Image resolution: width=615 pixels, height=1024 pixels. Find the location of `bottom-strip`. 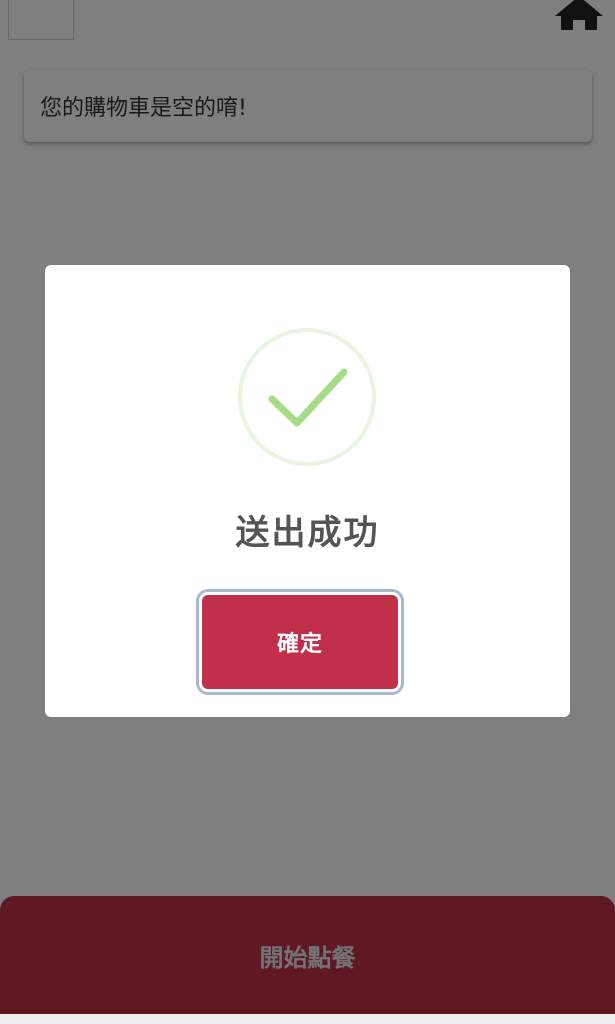

bottom-strip is located at coordinates (307, 1019).